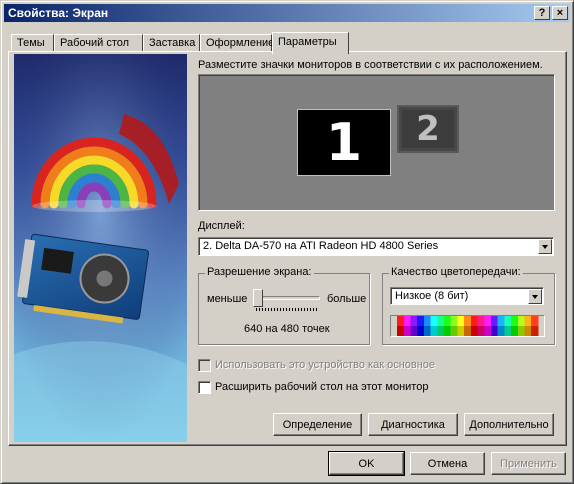 This screenshot has height=484, width=574. I want to click on color-quality-select: Низкое (8 бит), so click(467, 296).